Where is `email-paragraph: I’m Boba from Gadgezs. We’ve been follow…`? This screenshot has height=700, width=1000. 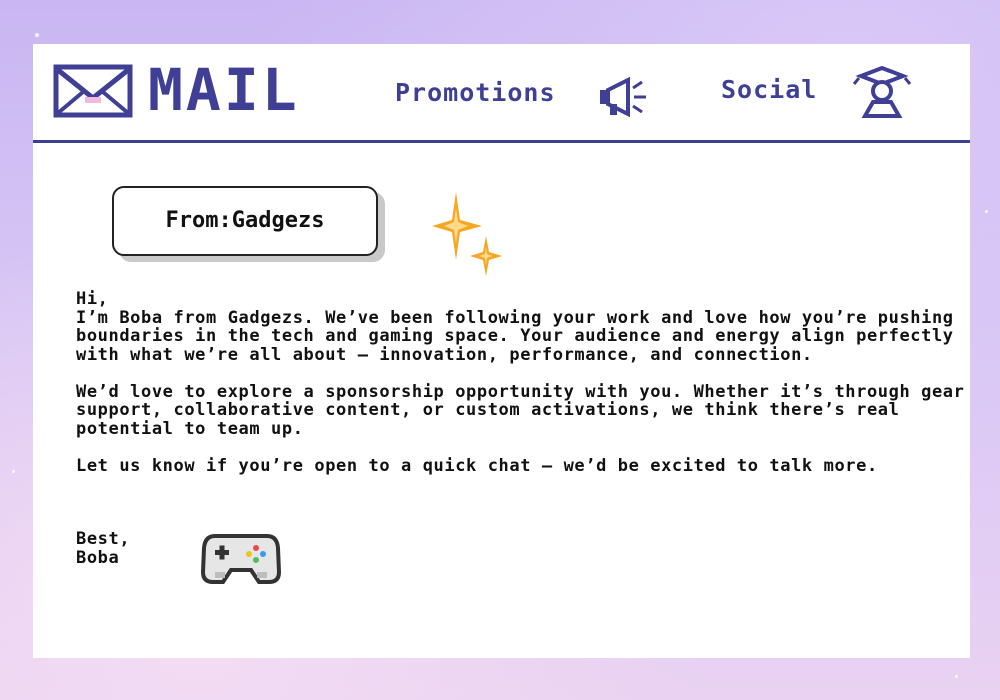
email-paragraph: I’m Boba from Gadgezs. We’ve been follow… is located at coordinates (515, 336).